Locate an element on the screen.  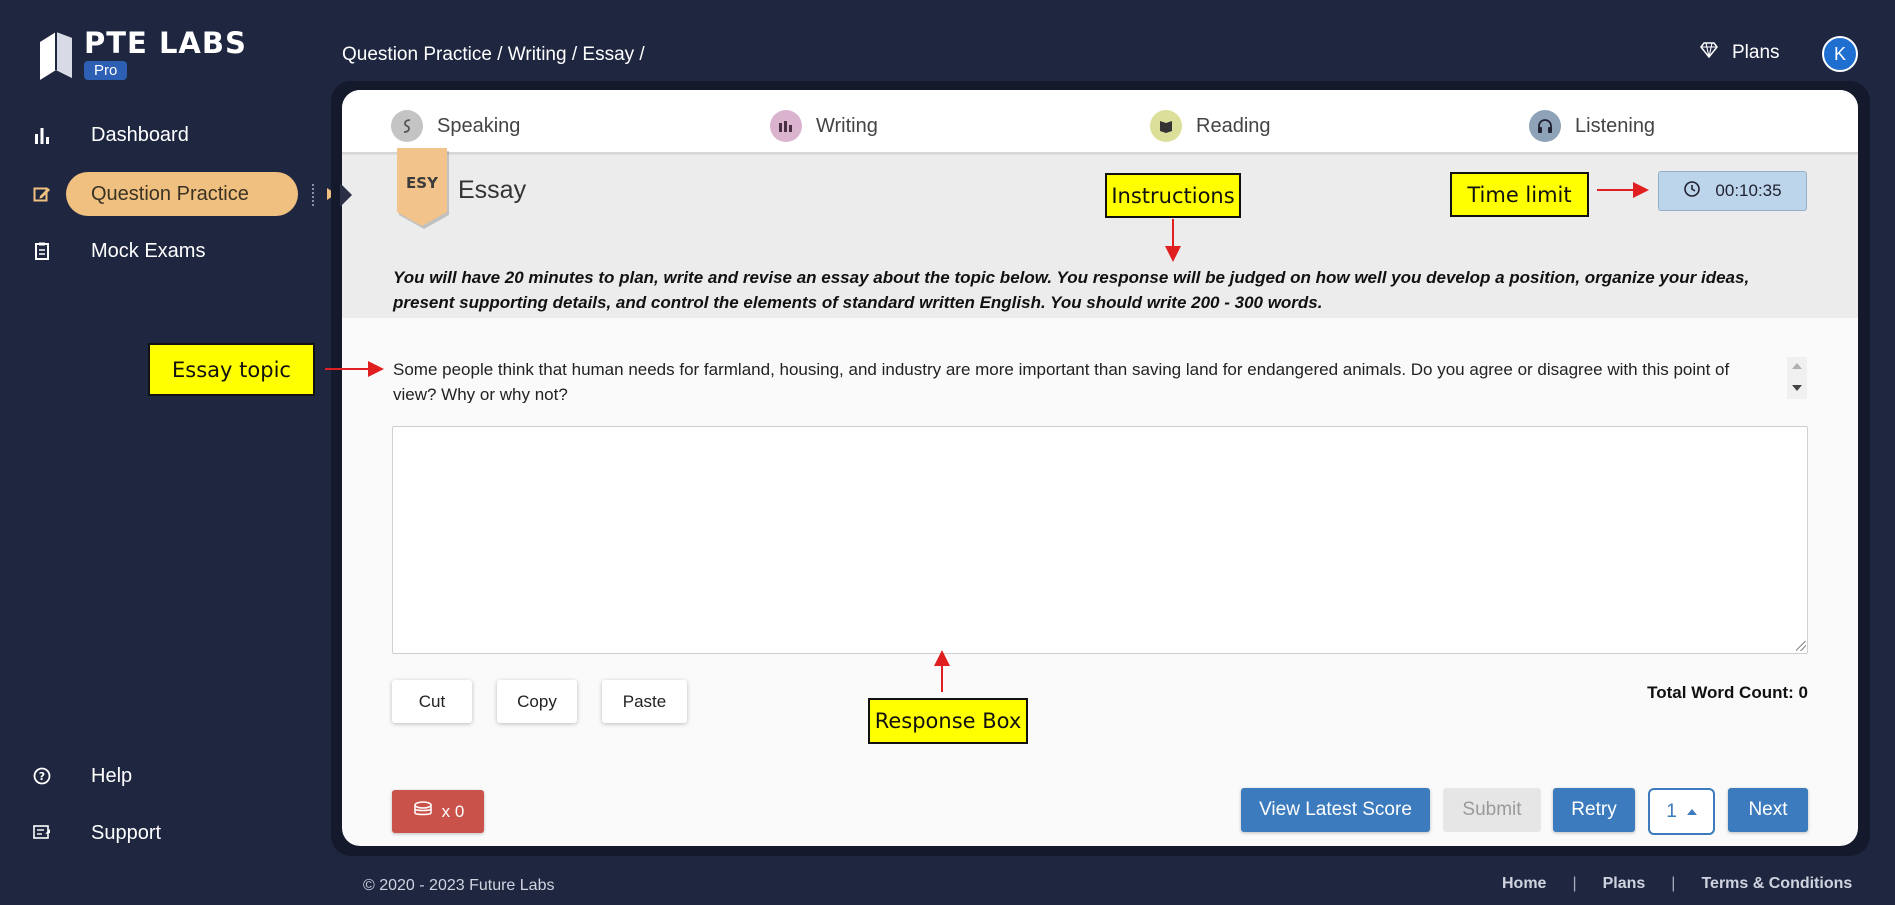
resize-handle is located at coordinates (1801, 646).